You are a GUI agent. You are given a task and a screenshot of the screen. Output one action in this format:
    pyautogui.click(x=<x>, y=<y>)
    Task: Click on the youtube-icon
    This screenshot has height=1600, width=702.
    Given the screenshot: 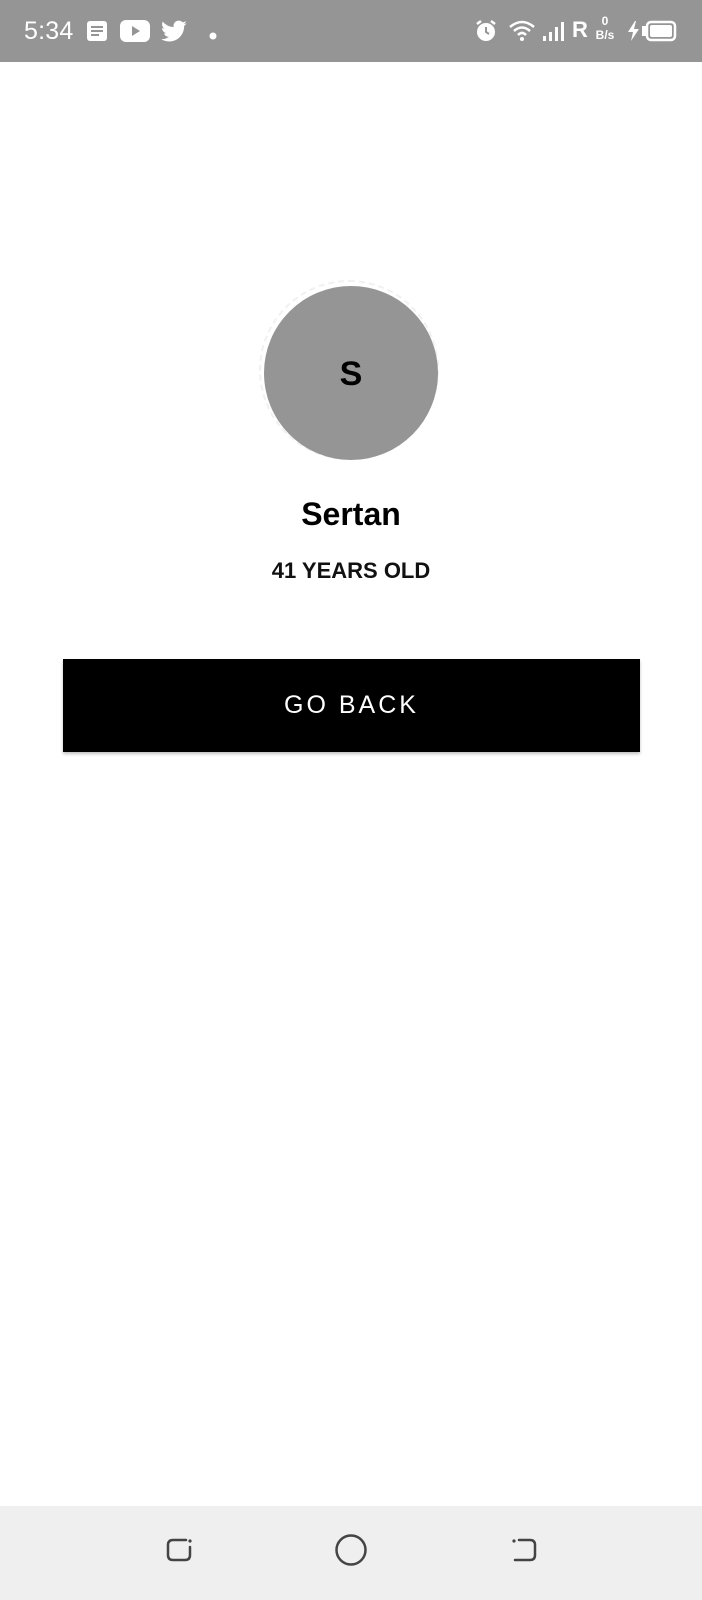 What is the action you would take?
    pyautogui.click(x=135, y=33)
    